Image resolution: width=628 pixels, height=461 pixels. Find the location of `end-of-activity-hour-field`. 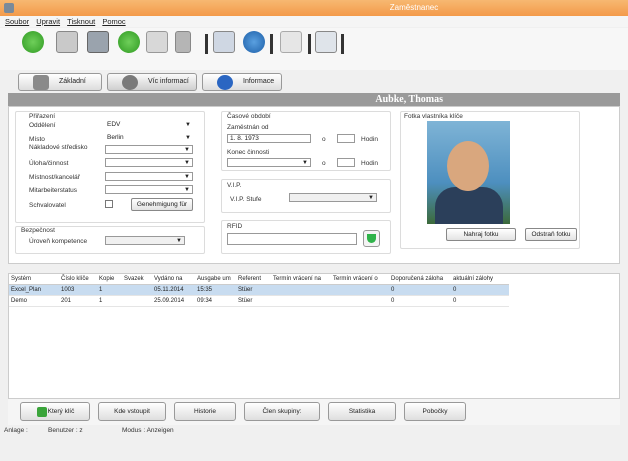

end-of-activity-hour-field is located at coordinates (346, 162).